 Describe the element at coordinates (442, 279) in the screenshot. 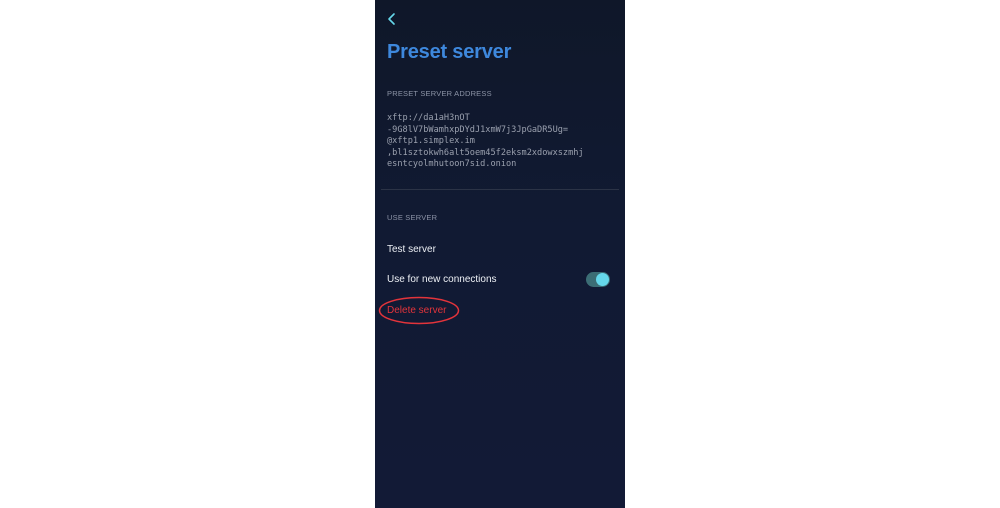

I see `use-for-new-connections-label: Use for new connections` at that location.